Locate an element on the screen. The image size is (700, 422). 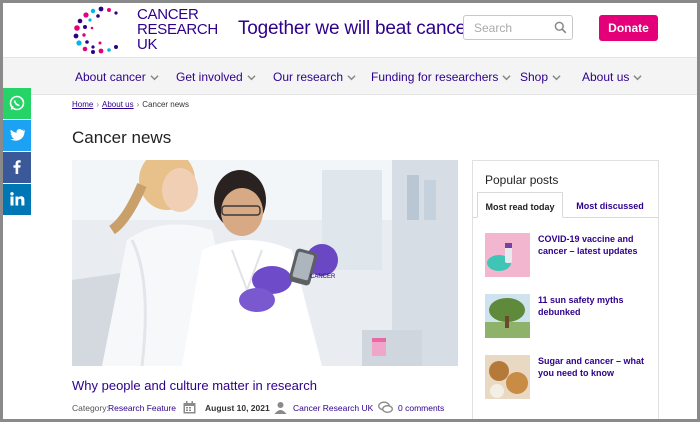
sunny-park-image is located at coordinates (507, 316).